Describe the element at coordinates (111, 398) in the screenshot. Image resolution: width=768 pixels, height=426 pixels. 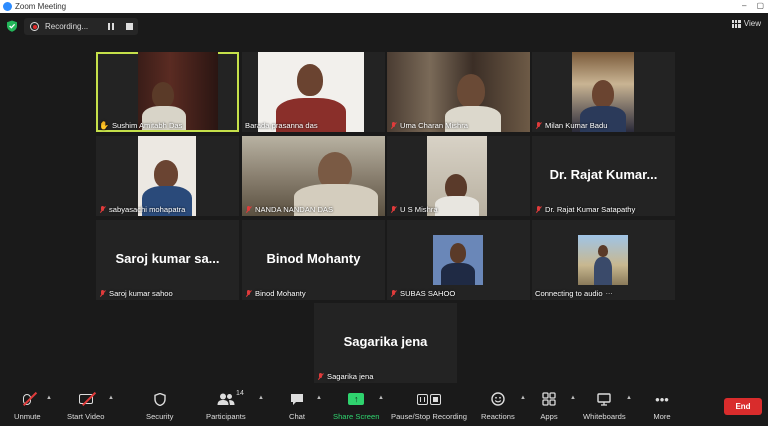
I see `video-options-chevron-icon: ▲` at that location.